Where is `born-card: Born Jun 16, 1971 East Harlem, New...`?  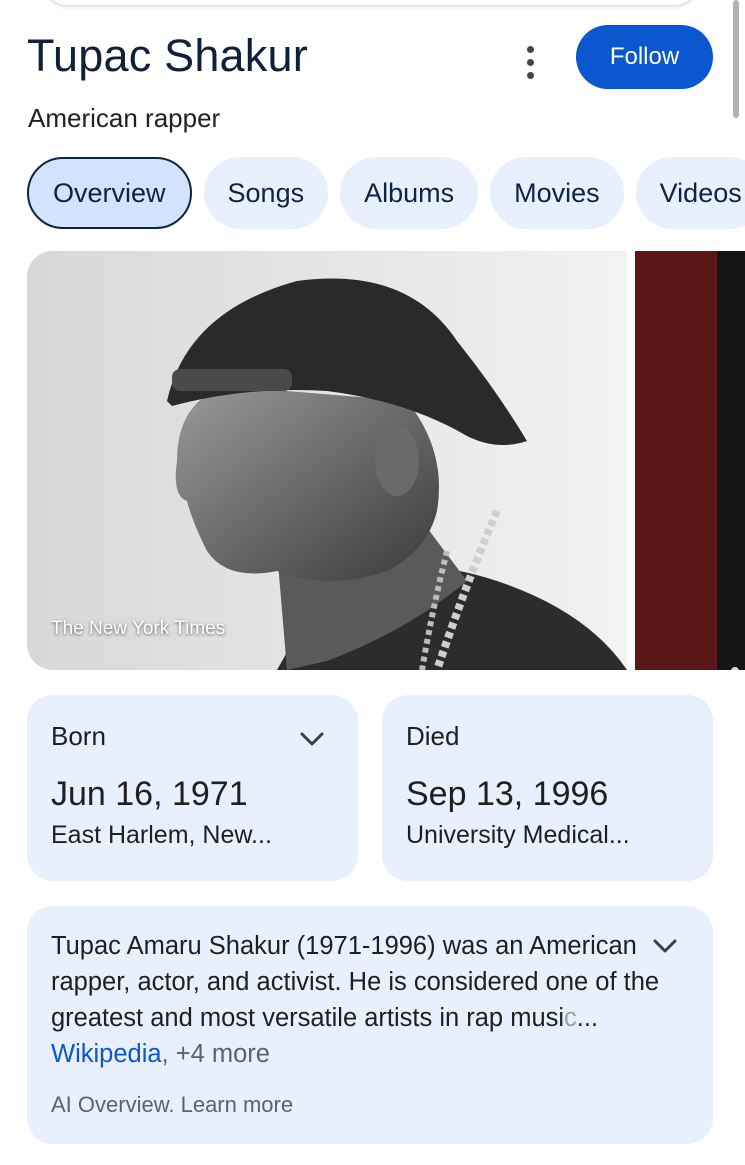
born-card: Born Jun 16, 1971 East Harlem, New... is located at coordinates (192, 788).